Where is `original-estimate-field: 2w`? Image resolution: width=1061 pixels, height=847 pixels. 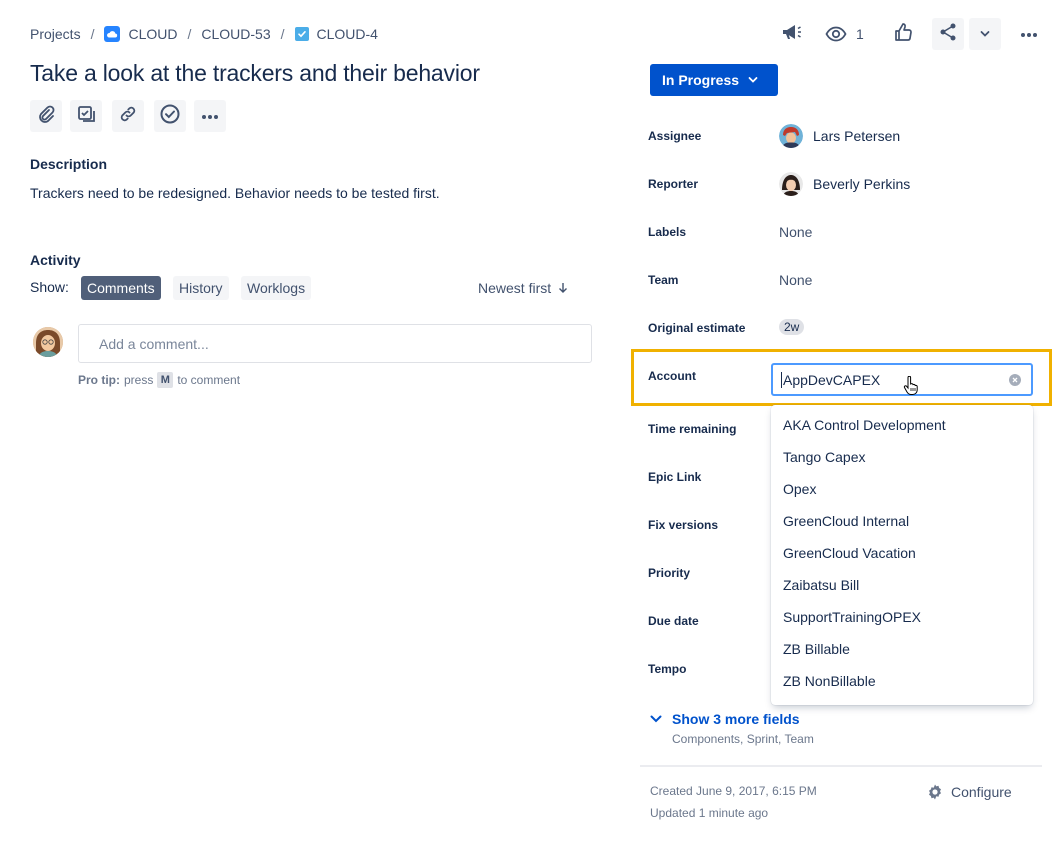
original-estimate-field: 2w is located at coordinates (792, 327).